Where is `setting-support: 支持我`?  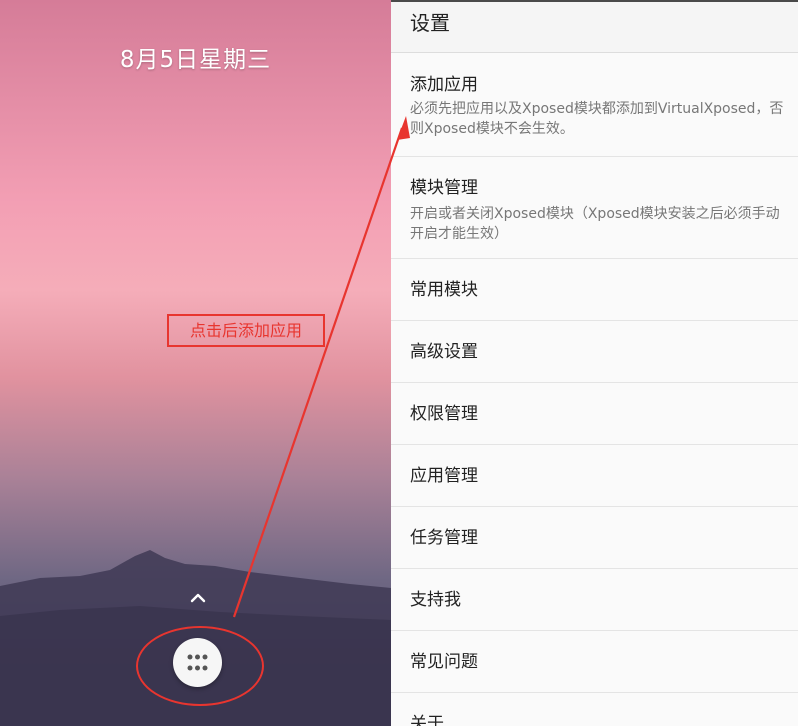 setting-support: 支持我 is located at coordinates (594, 600).